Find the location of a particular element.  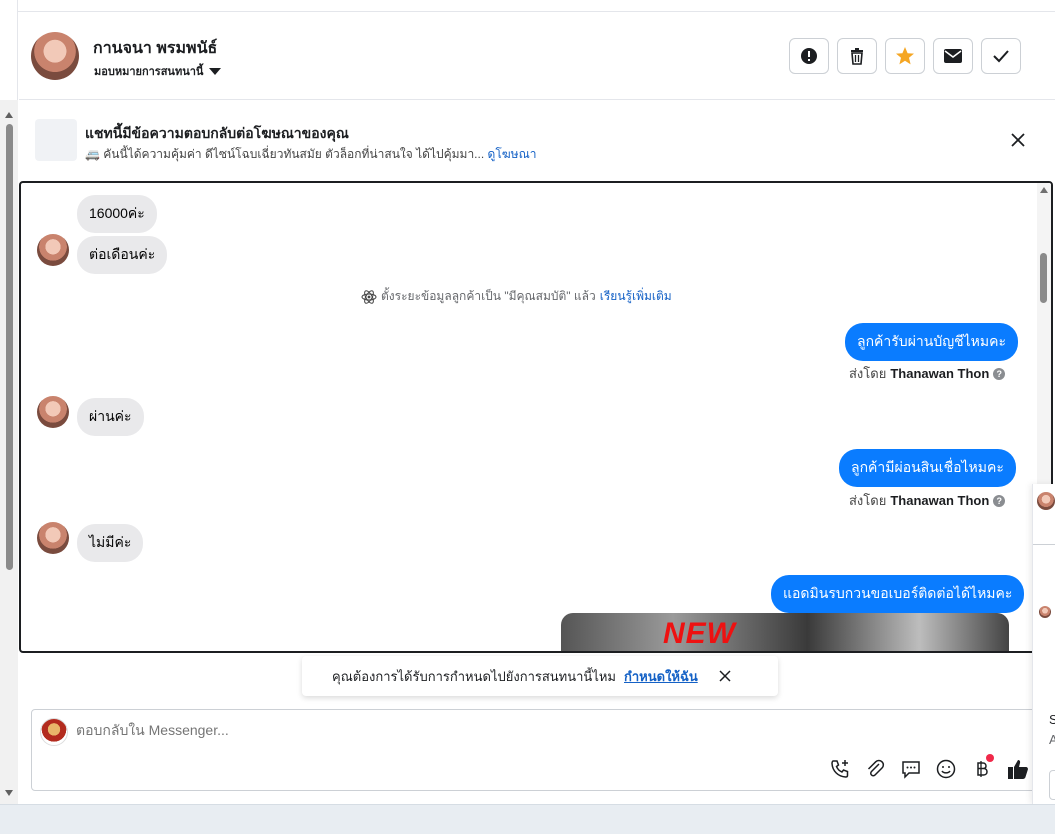

delete-button is located at coordinates (857, 56).